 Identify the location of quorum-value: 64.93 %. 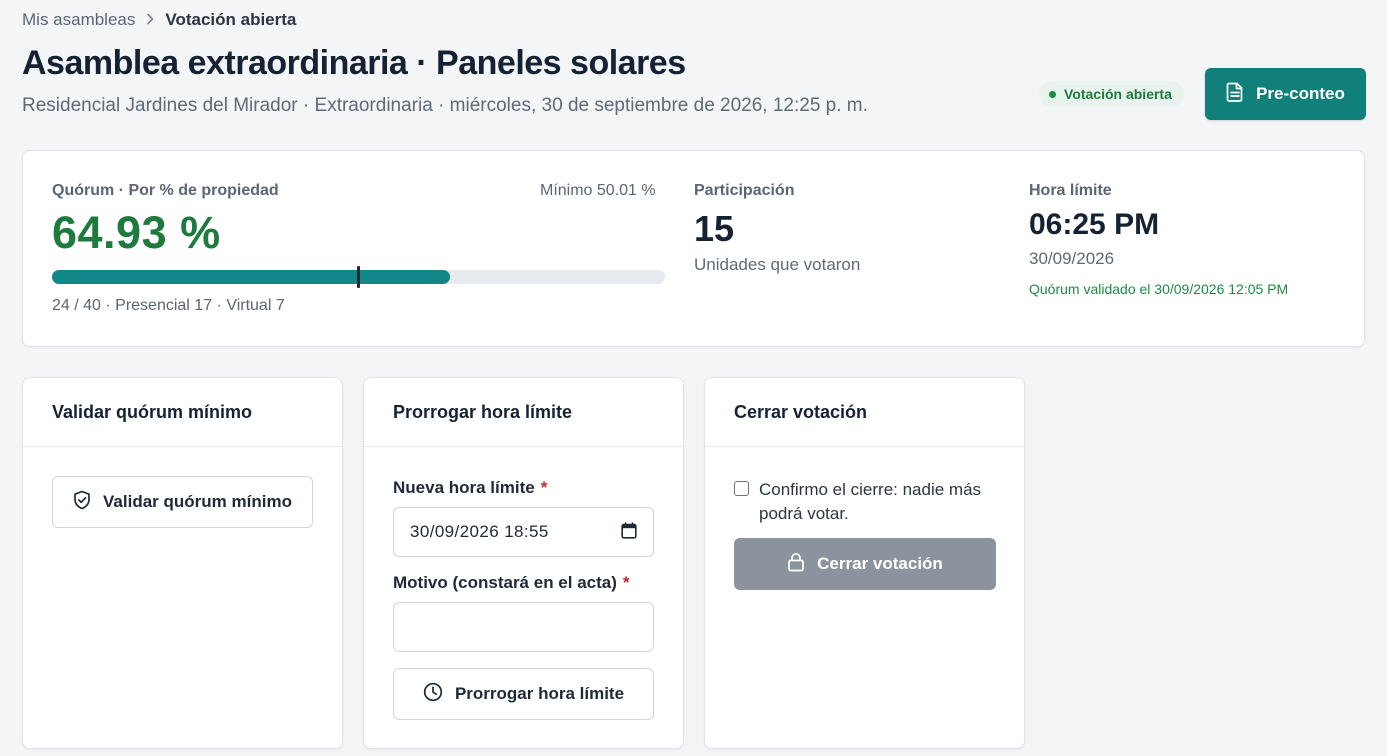
(136, 232).